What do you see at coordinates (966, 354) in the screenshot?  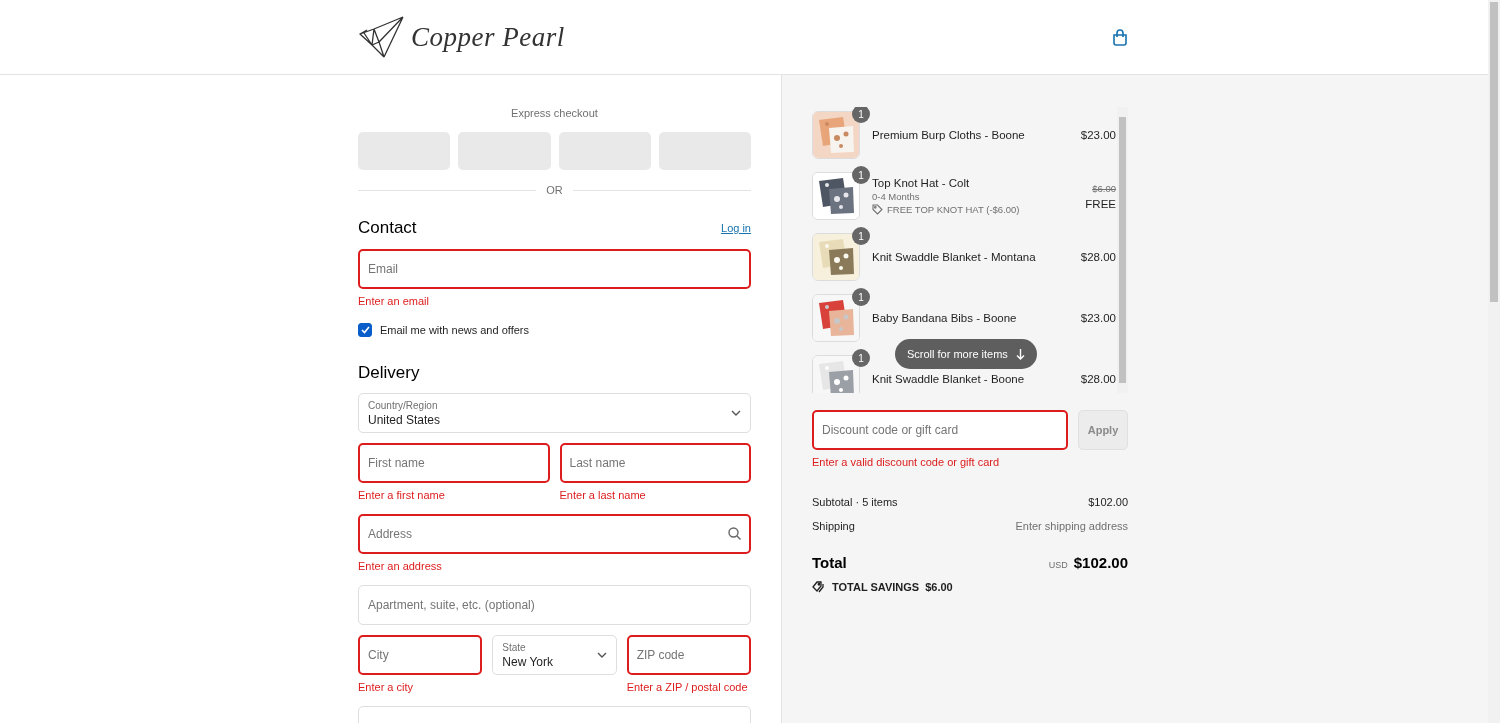 I see `scroll-hint-button: Scroll for more items` at bounding box center [966, 354].